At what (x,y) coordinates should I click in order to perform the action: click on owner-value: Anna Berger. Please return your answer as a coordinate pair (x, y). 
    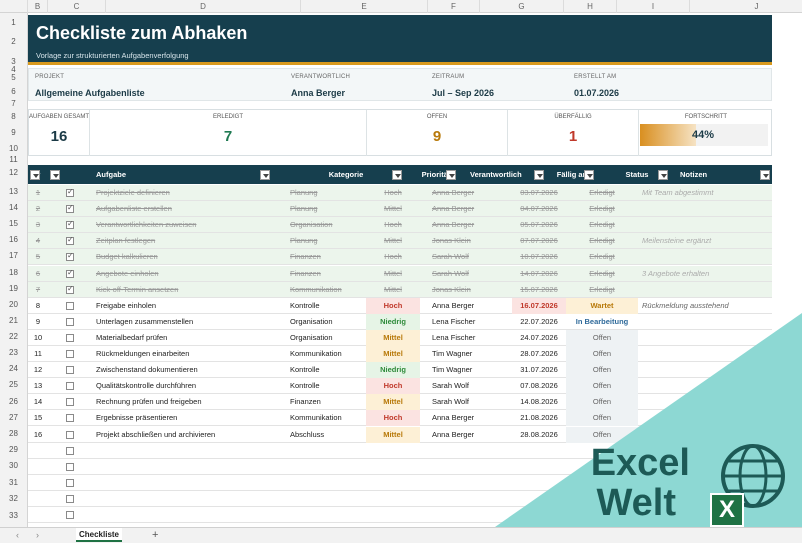
    Looking at the image, I should click on (318, 93).